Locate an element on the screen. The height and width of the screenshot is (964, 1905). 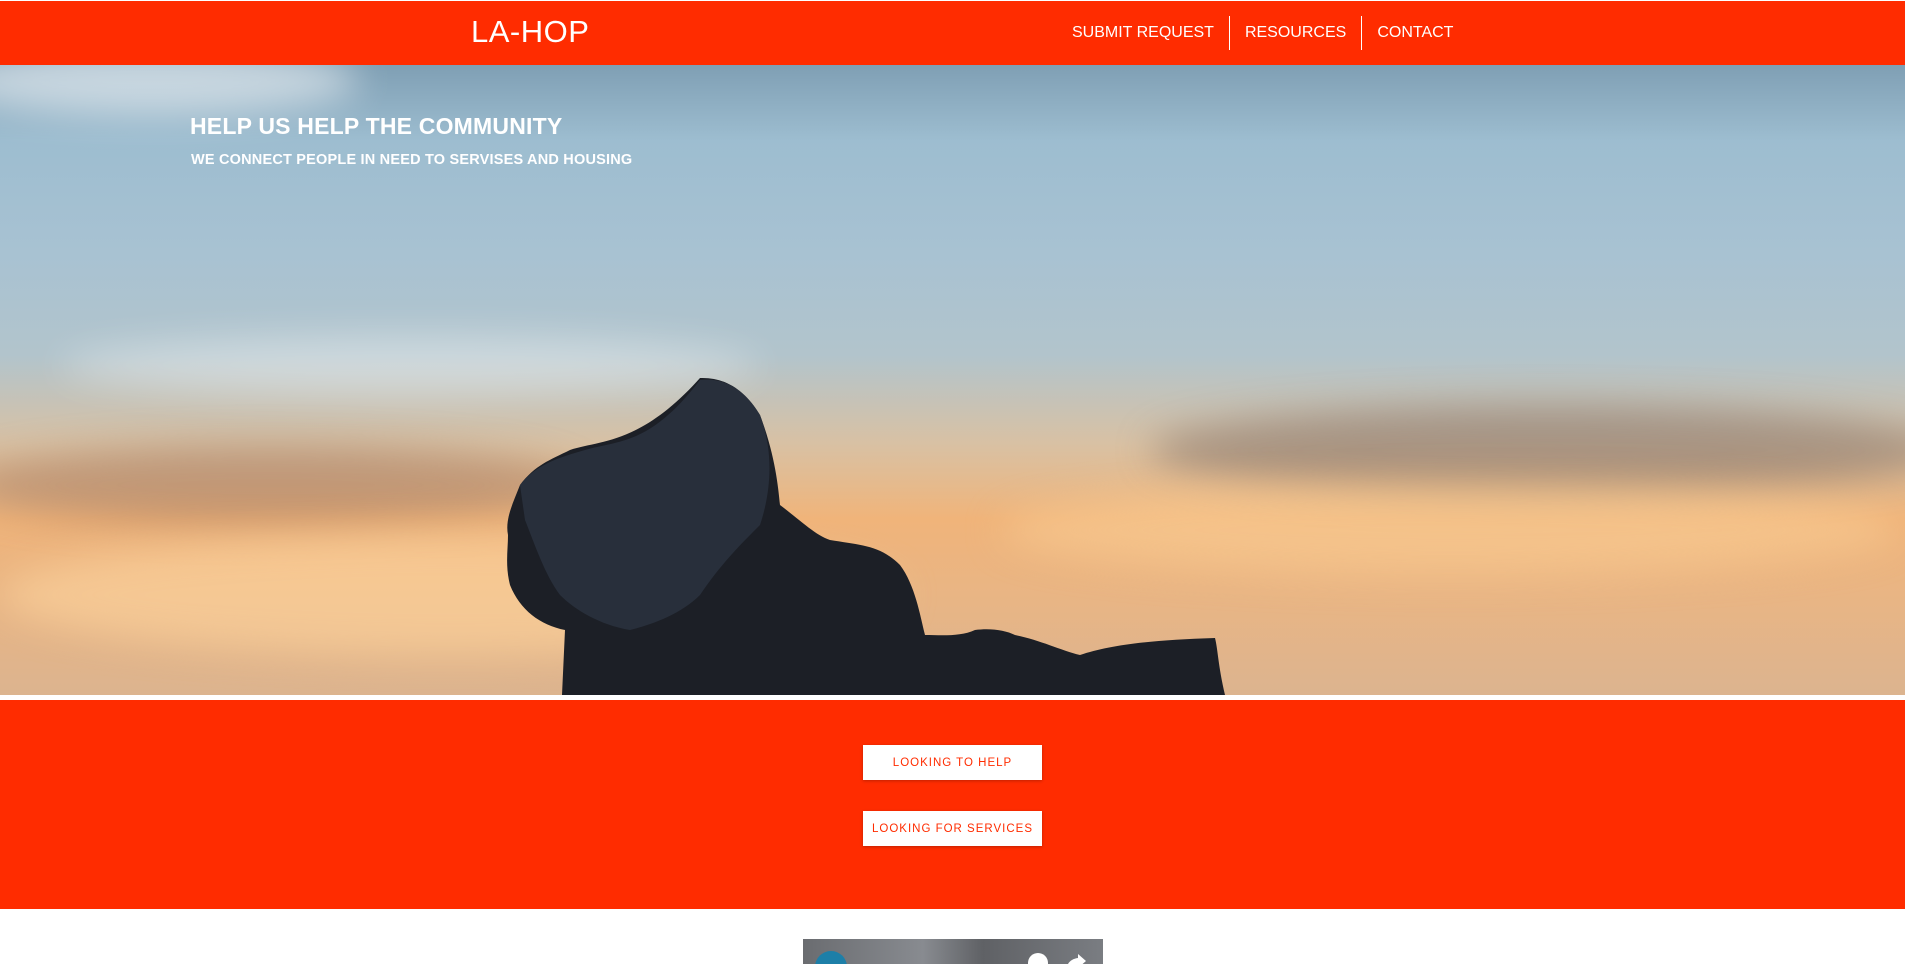
looking-to-help-button: LOOKING TO HELP is located at coordinates (952, 762).